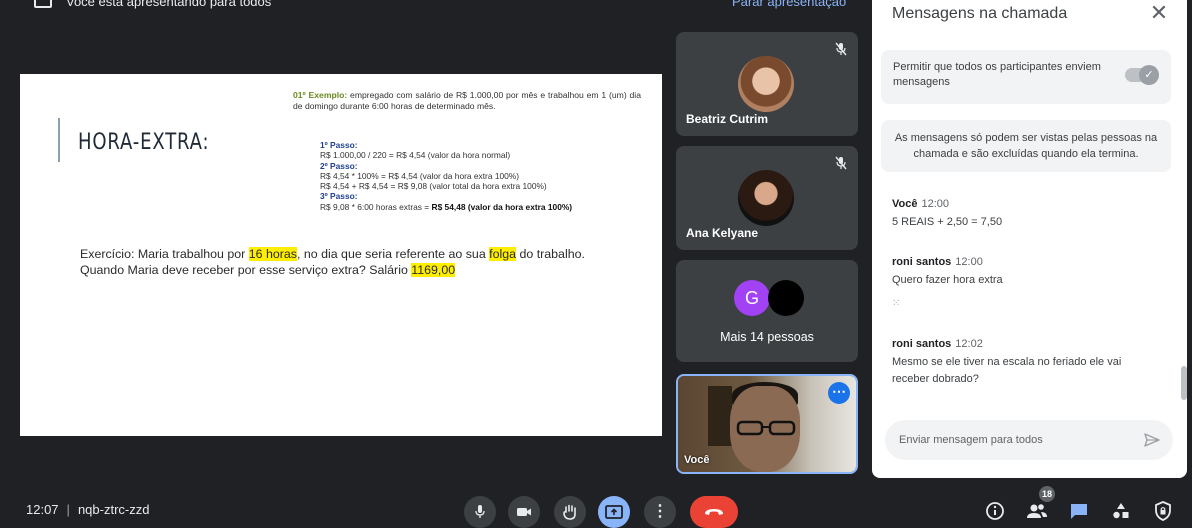  What do you see at coordinates (1037, 511) in the screenshot?
I see `people-icon` at bounding box center [1037, 511].